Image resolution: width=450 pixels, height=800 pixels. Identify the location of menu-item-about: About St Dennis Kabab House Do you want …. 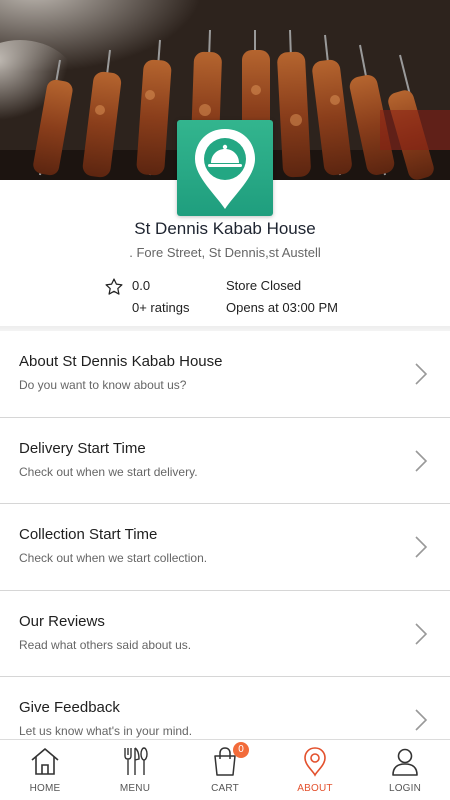
(225, 374).